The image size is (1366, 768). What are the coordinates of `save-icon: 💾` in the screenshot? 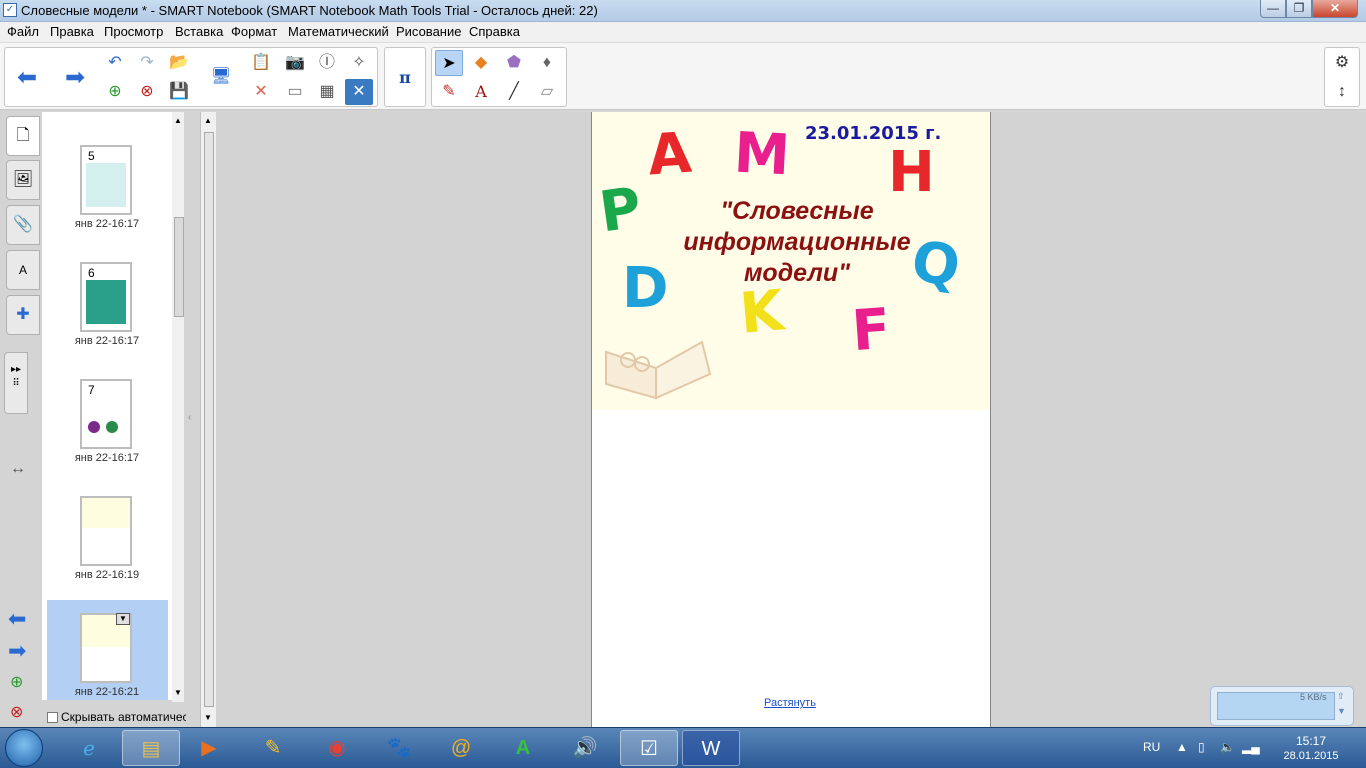 It's located at (179, 92).